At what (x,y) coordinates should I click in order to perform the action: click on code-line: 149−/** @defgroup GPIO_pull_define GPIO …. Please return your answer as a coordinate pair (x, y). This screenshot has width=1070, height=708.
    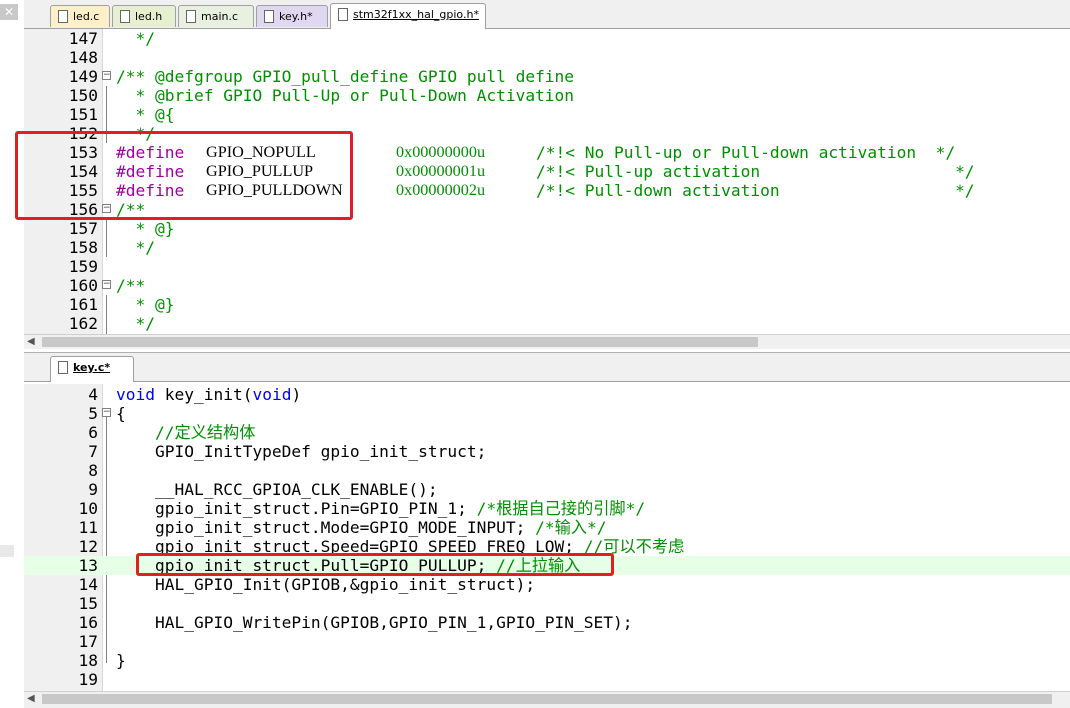
    Looking at the image, I should click on (321, 76).